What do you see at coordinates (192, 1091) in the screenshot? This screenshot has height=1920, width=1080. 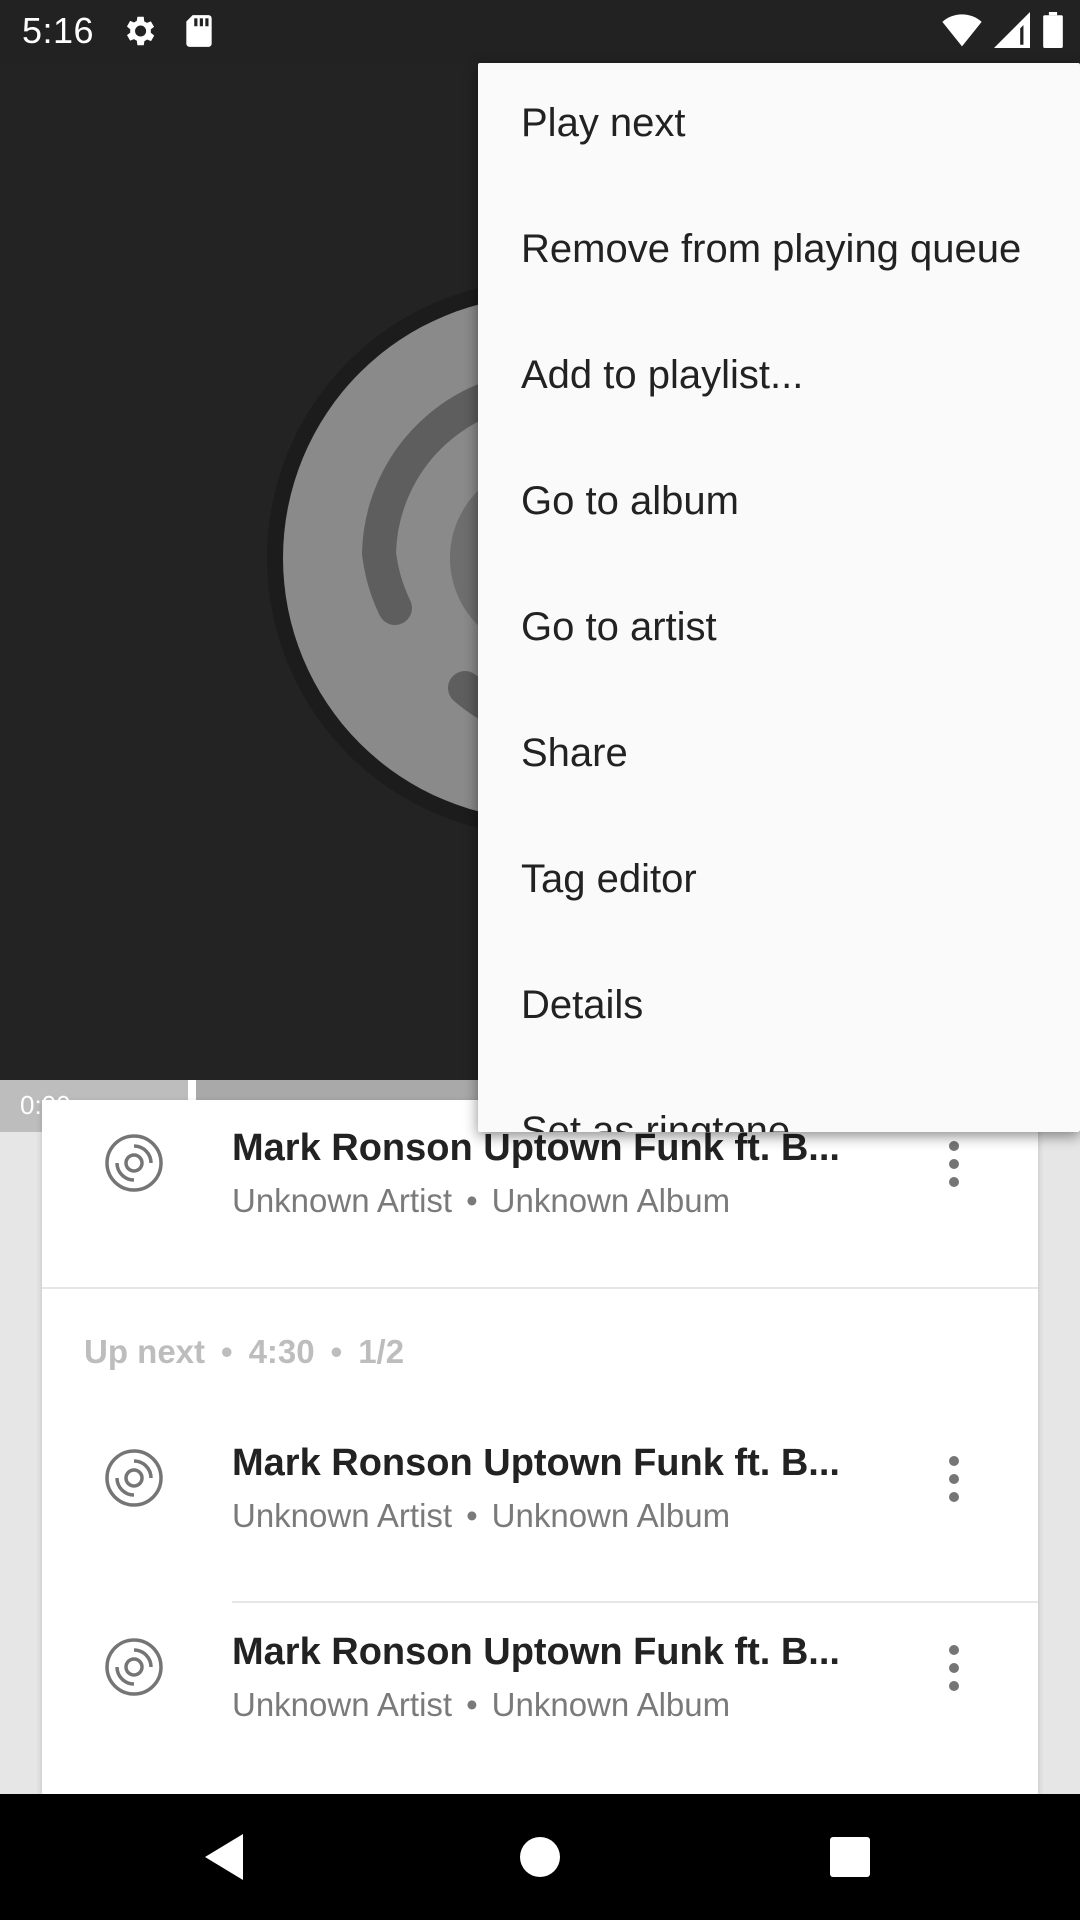 I see `seek-bar-thumb` at bounding box center [192, 1091].